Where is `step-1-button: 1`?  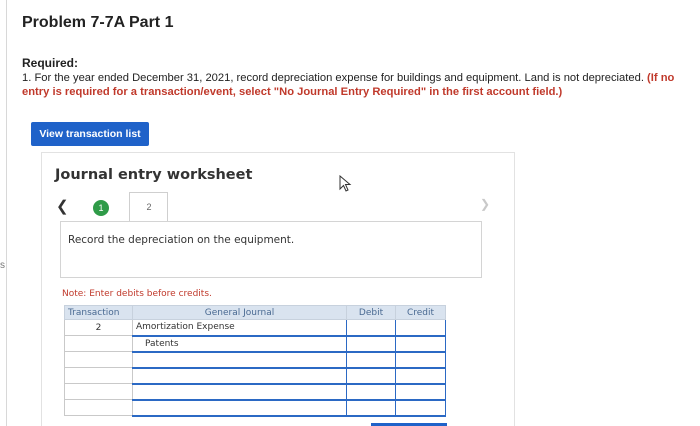 step-1-button: 1 is located at coordinates (101, 208).